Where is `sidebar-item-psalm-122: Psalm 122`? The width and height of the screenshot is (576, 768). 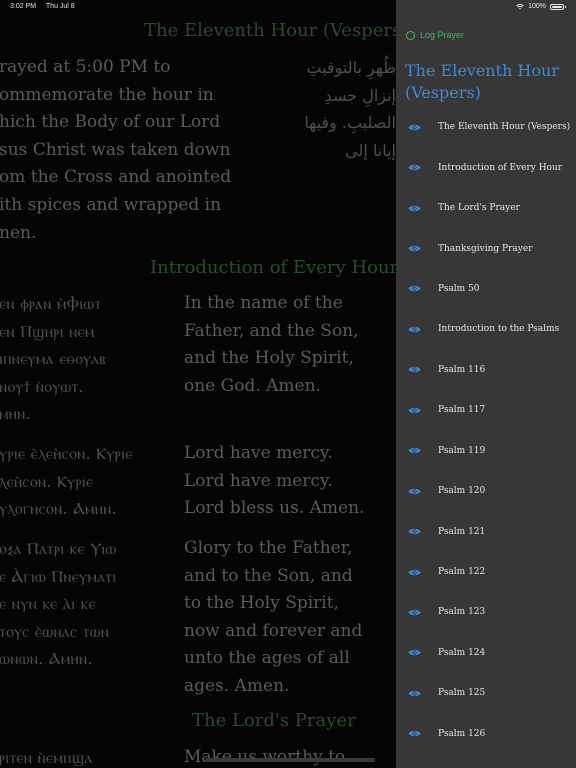 sidebar-item-psalm-122: Psalm 122 is located at coordinates (486, 572).